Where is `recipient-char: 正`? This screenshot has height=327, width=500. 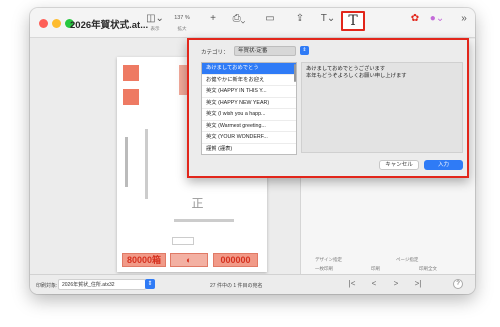 recipient-char: 正 is located at coordinates (197, 207).